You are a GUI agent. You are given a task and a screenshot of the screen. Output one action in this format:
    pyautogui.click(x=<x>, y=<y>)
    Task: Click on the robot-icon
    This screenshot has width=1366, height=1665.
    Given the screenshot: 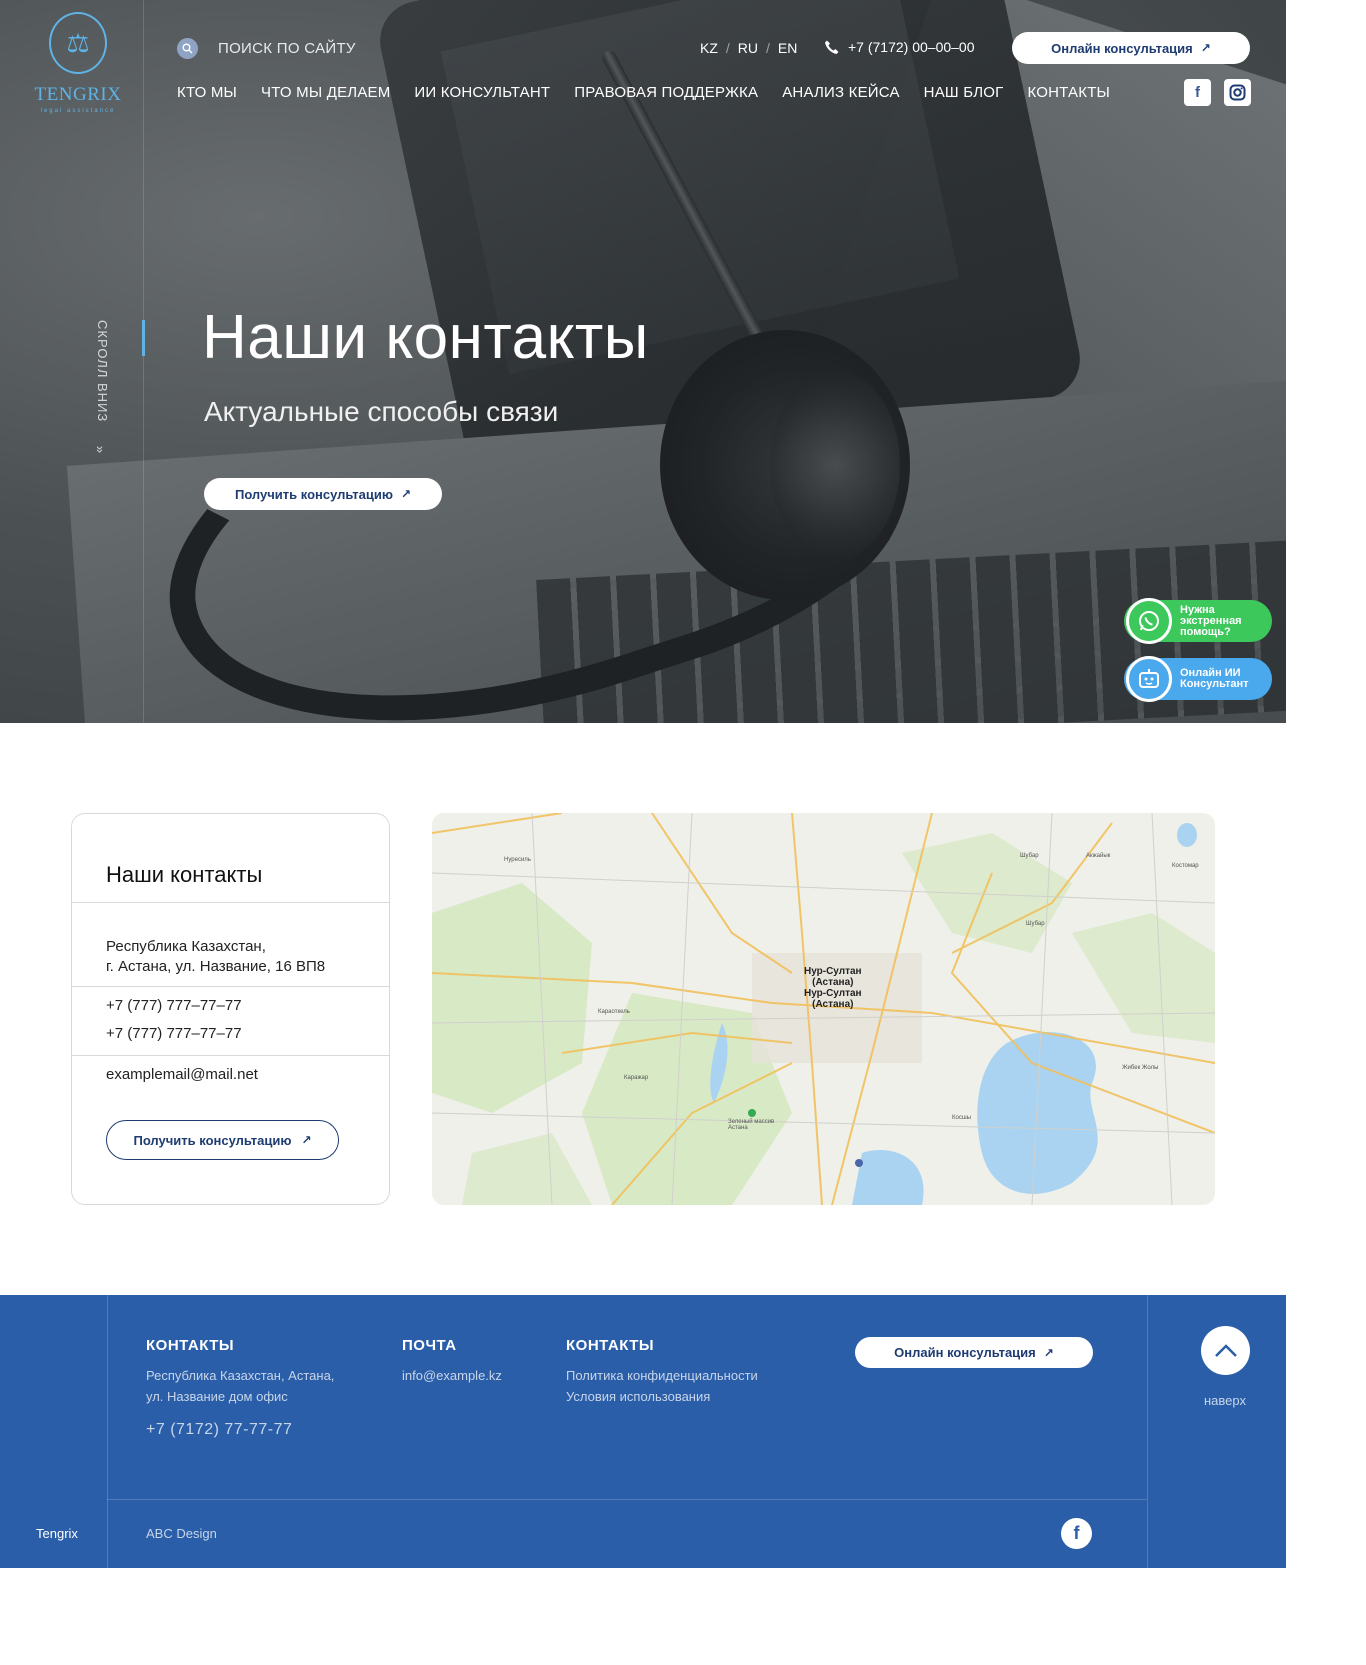 What is the action you would take?
    pyautogui.click(x=1149, y=679)
    